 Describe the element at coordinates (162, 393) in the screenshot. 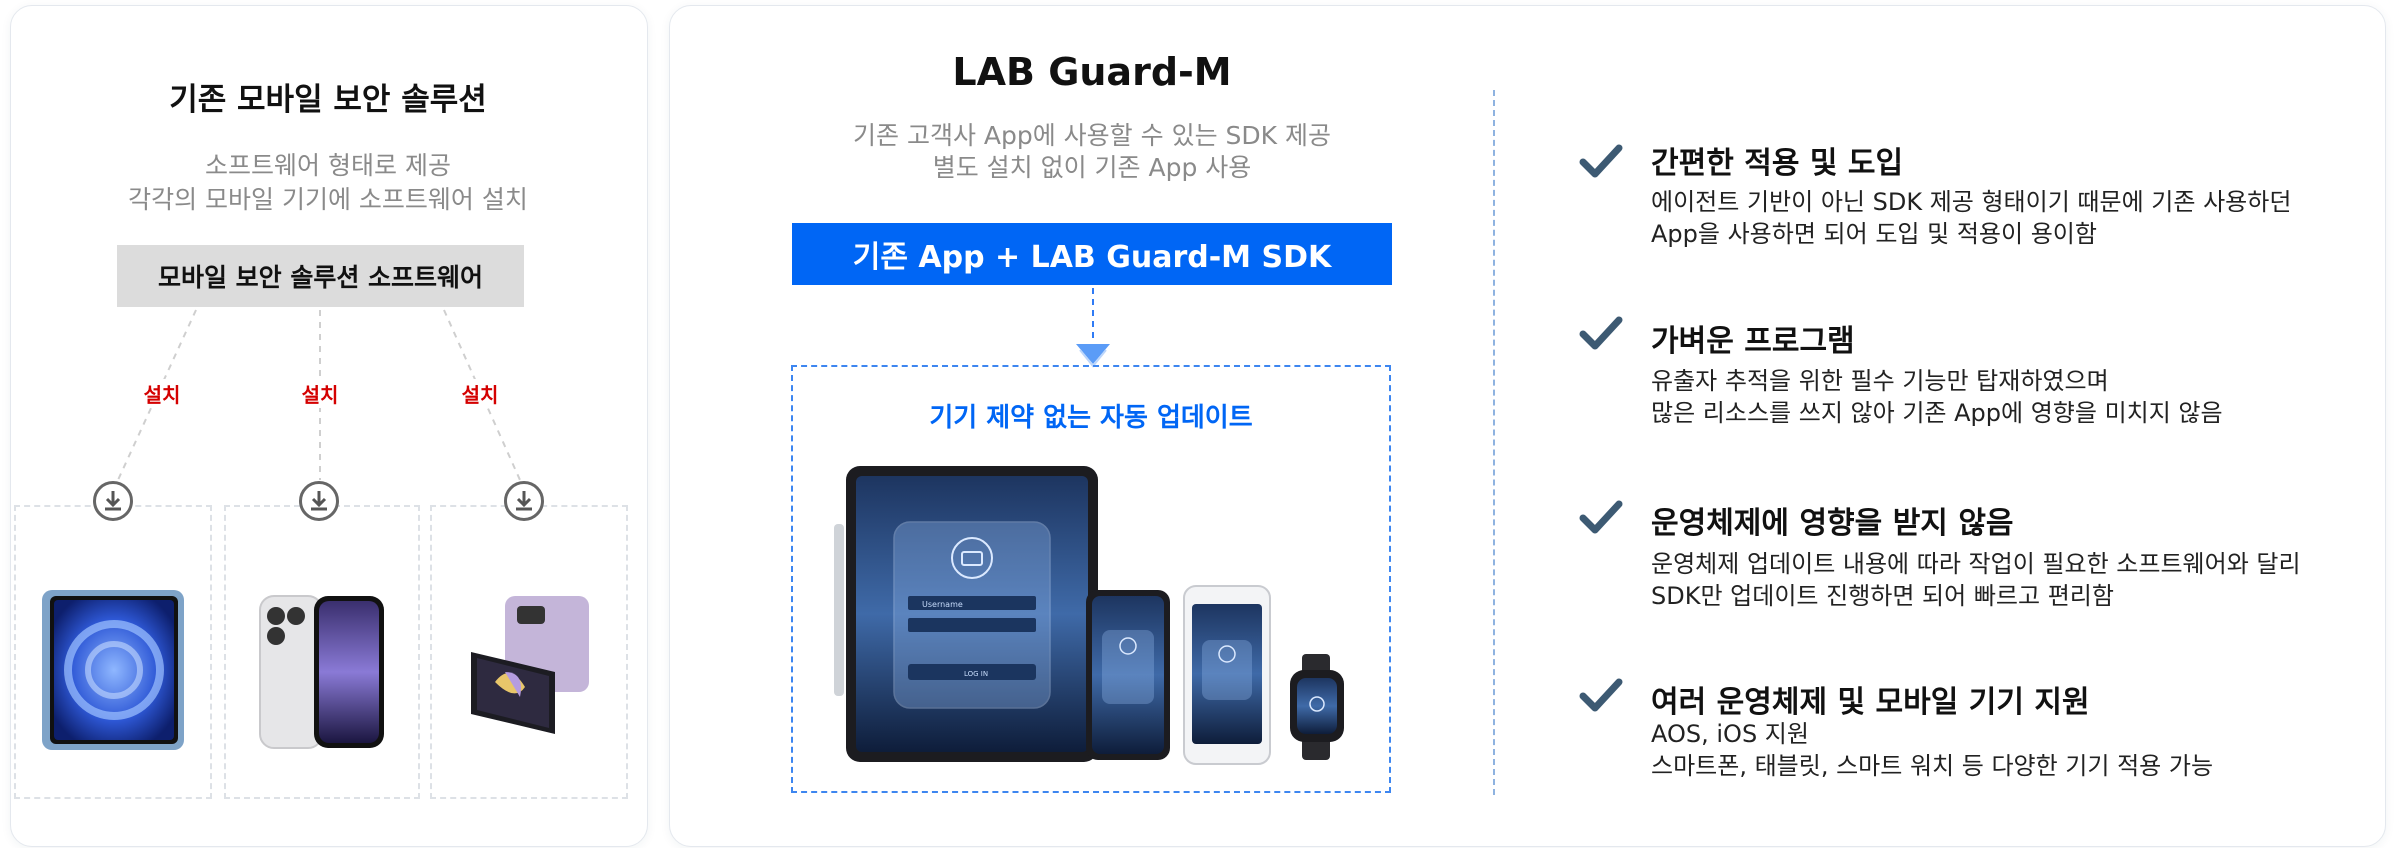

I see `install-label-1: 설치` at that location.